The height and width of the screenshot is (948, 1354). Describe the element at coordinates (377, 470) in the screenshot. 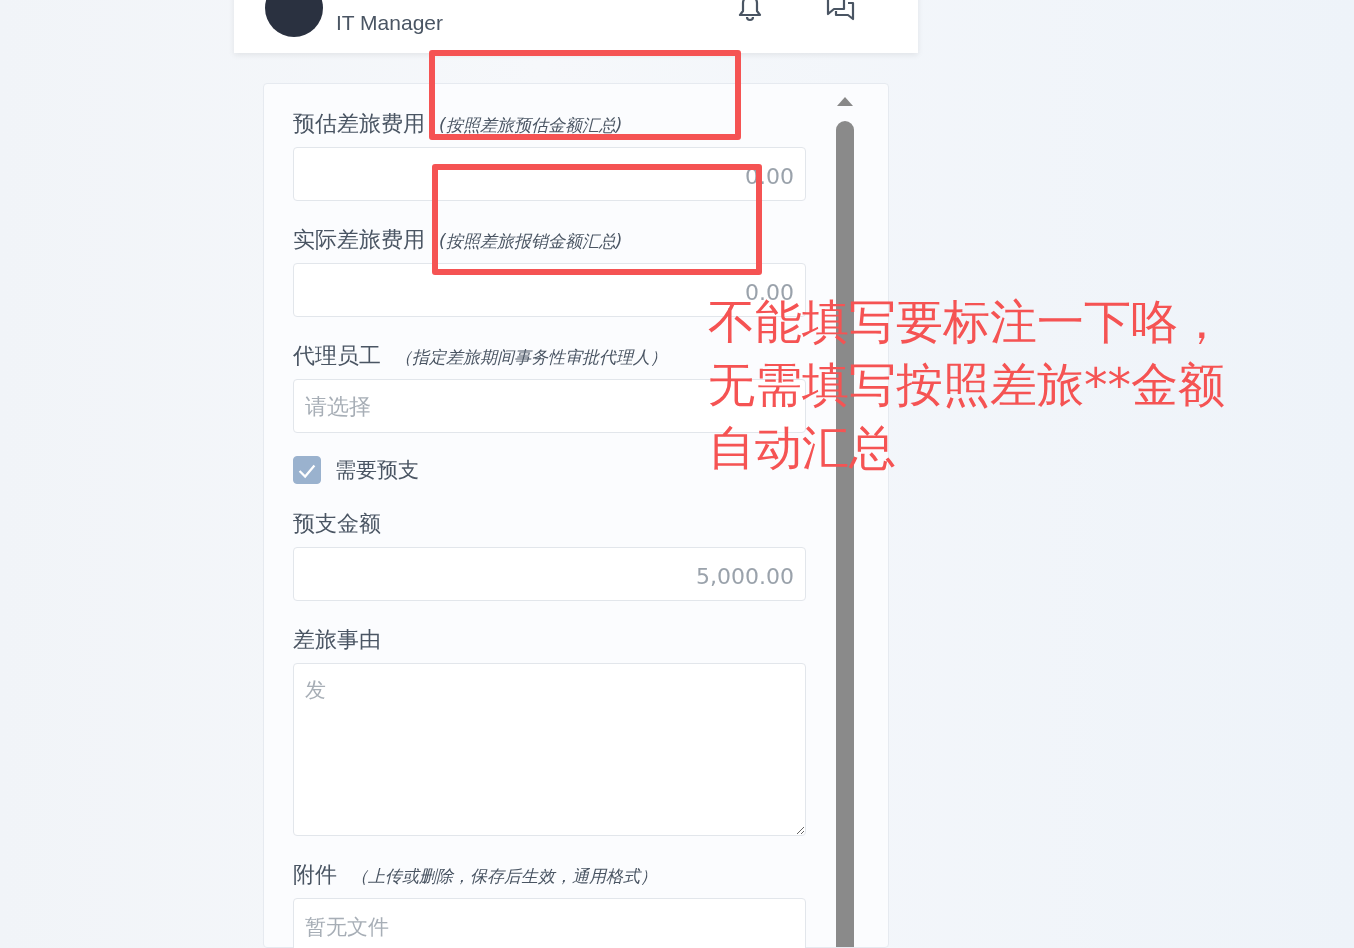

I see `checkbox-label: 需要预支` at that location.